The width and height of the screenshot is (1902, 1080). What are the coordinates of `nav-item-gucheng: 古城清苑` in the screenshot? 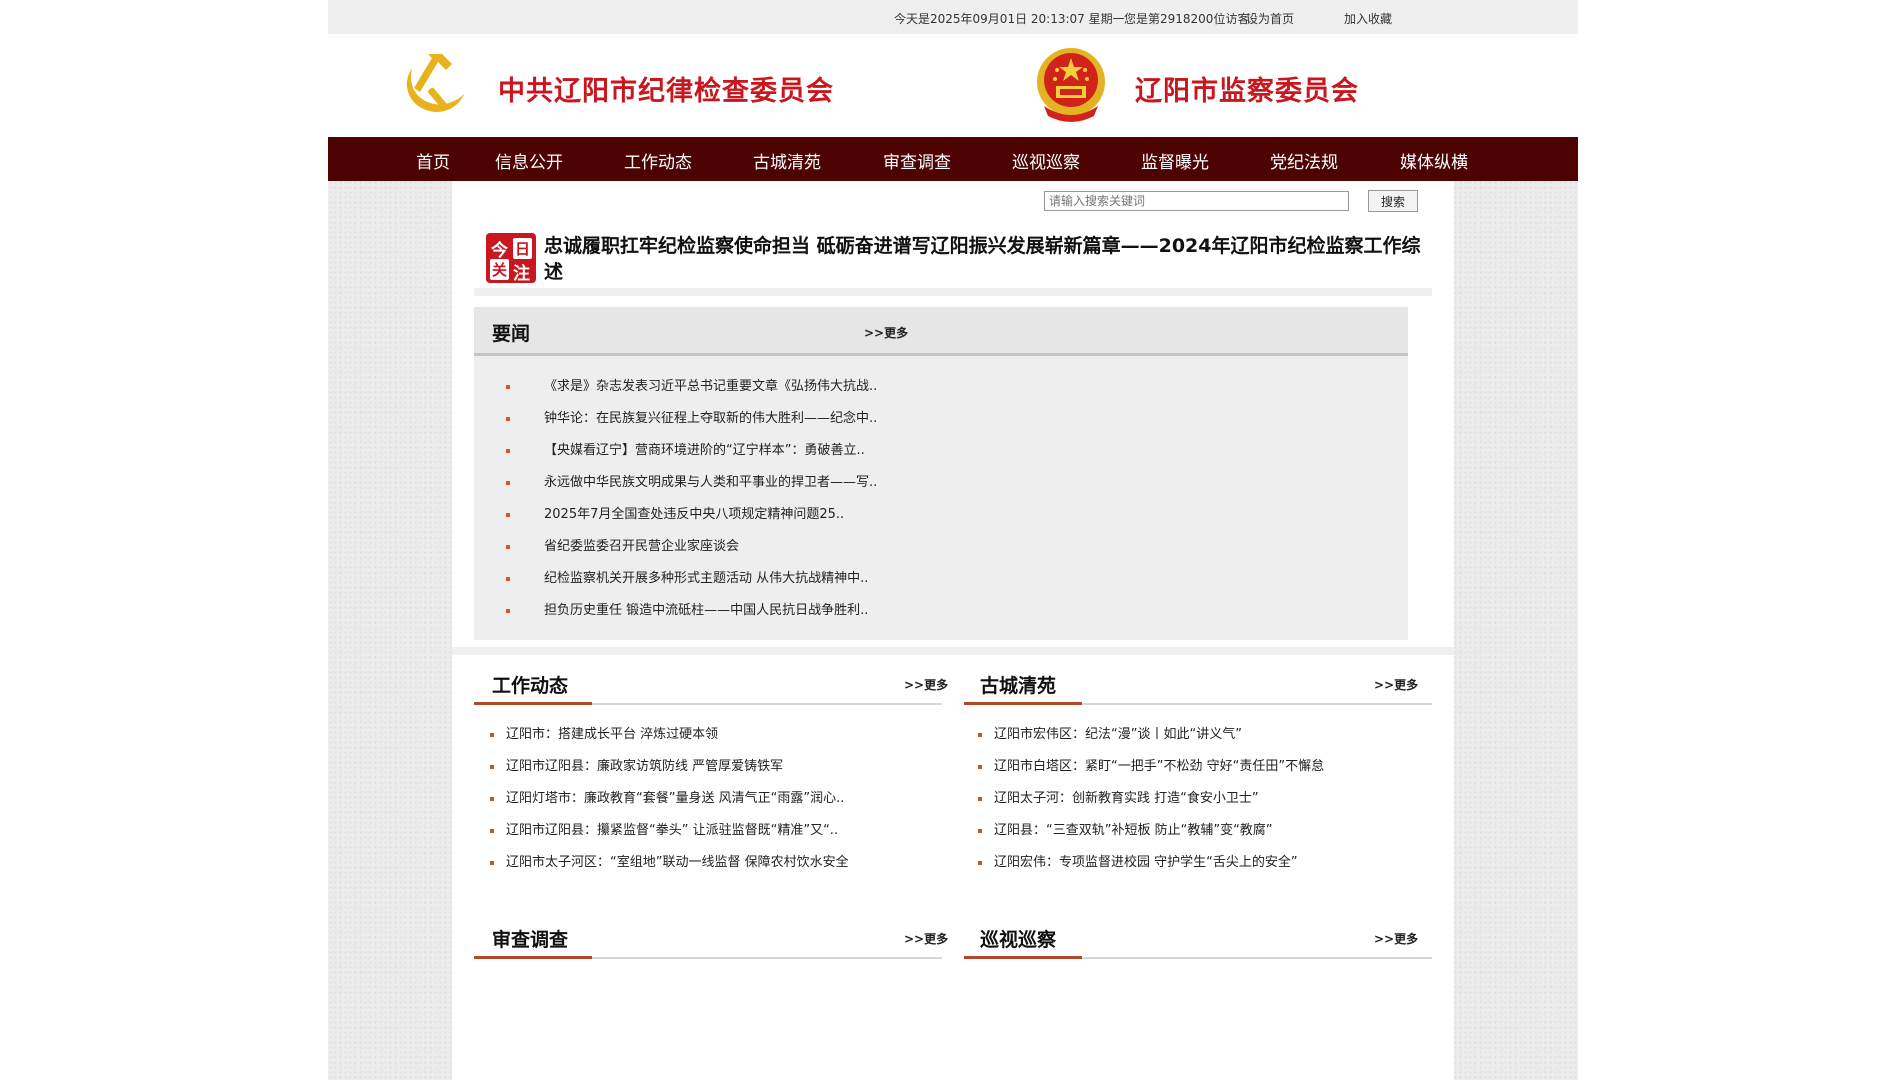 It's located at (787, 160).